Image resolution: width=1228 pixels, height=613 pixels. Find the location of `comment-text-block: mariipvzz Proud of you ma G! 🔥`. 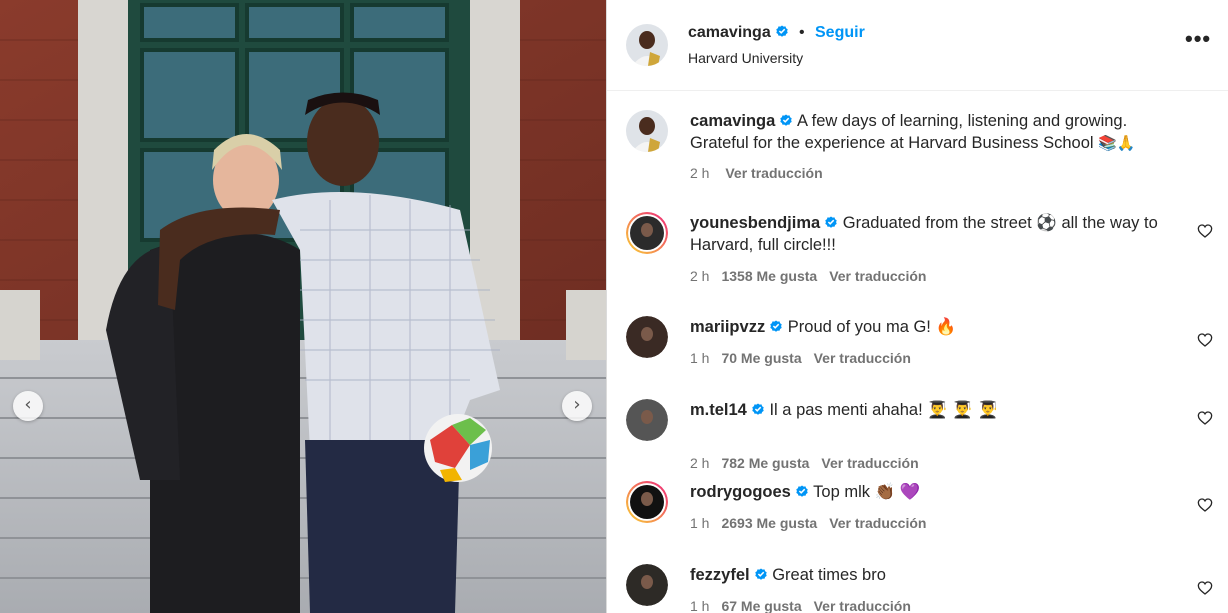

comment-text-block: mariipvzz Proud of you ma G! 🔥 is located at coordinates (931, 327).